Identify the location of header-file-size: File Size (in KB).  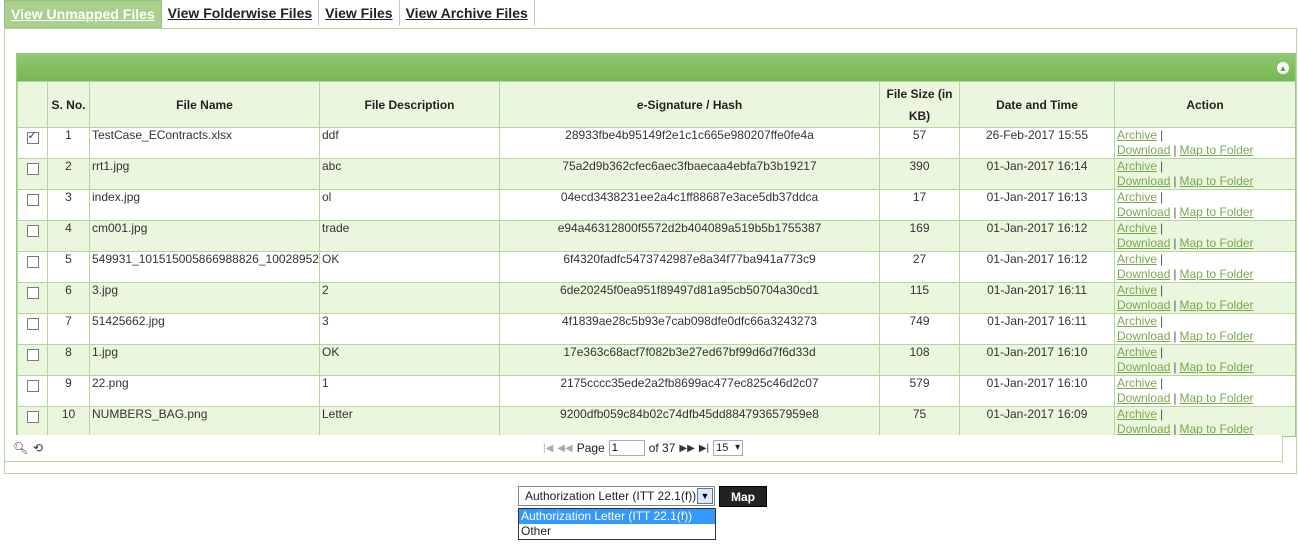
(919, 104).